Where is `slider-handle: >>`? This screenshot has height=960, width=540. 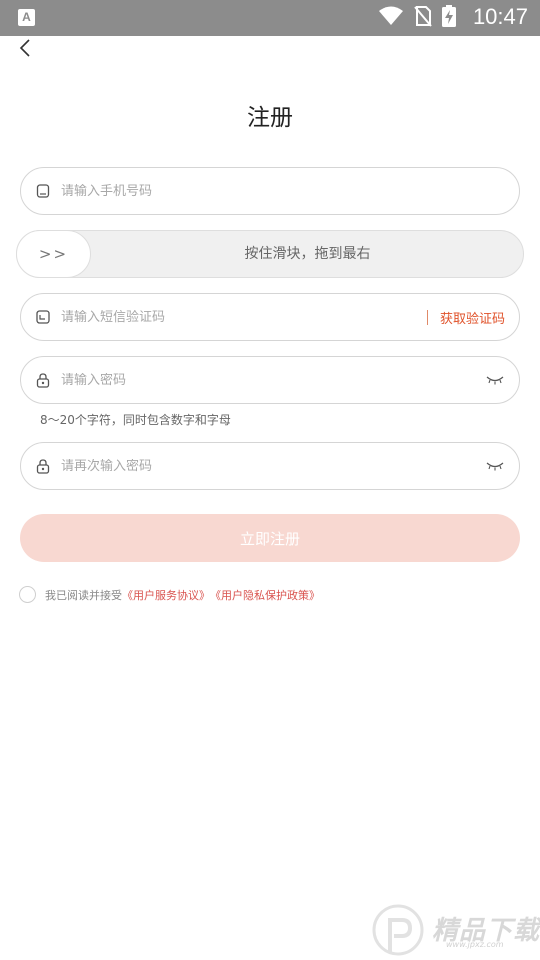
slider-handle: >> is located at coordinates (53, 254).